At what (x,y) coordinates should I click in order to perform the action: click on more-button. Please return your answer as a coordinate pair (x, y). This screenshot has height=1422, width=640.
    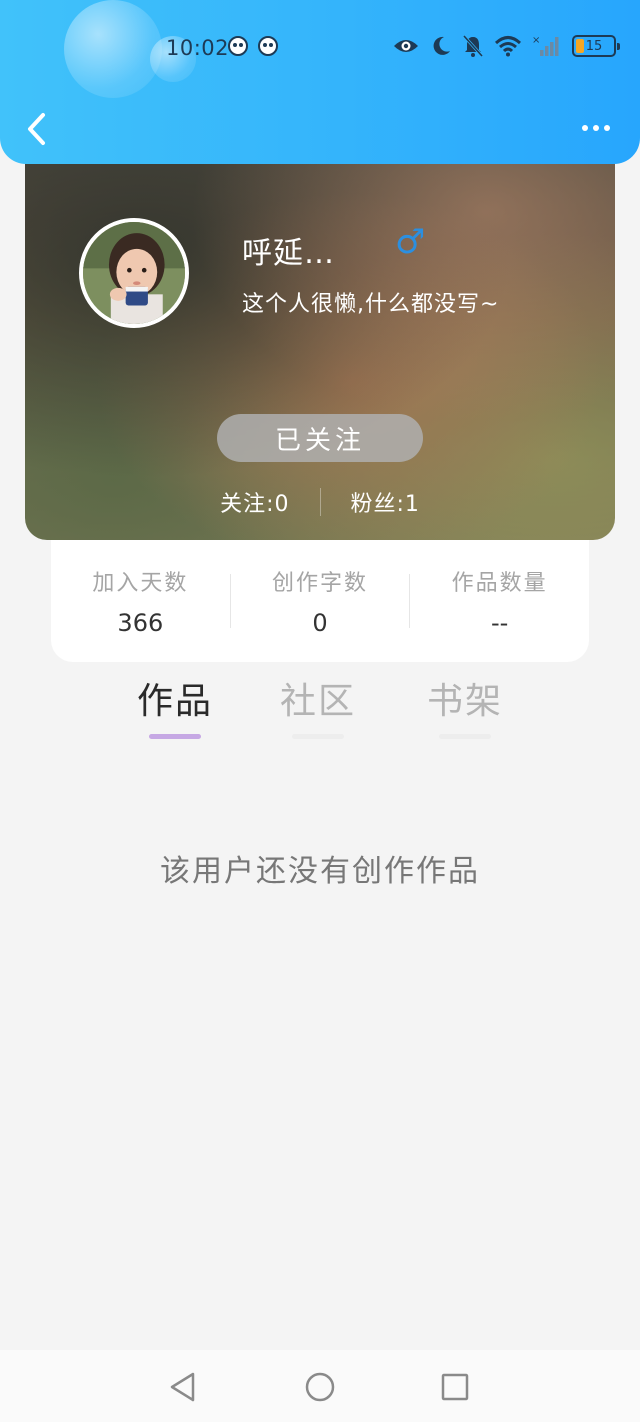
    Looking at the image, I should click on (596, 128).